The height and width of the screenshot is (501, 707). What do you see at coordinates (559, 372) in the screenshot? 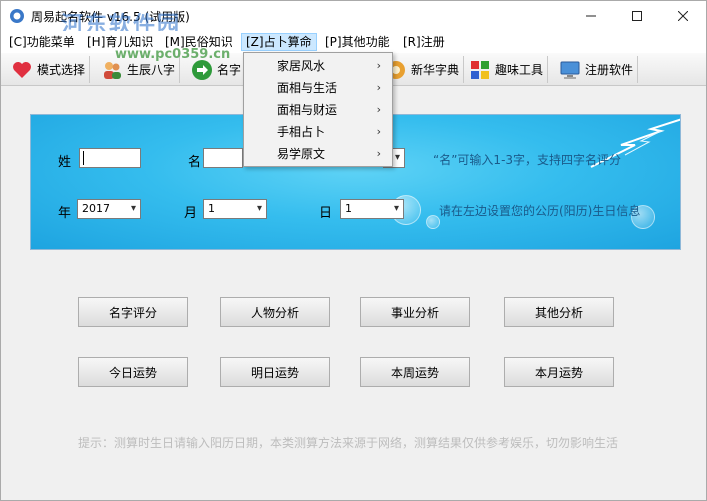
I see `month-fortune-button: 本月运势` at bounding box center [559, 372].